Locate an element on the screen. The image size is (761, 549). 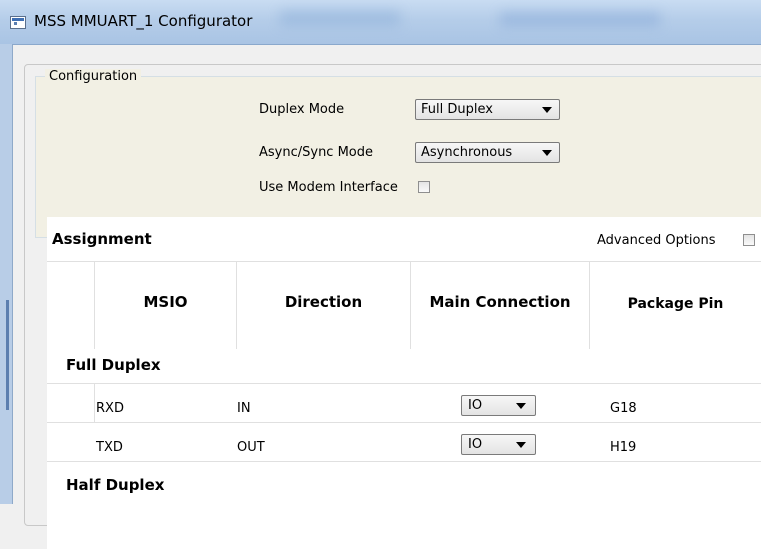
duplex-mode-select: Full Duplex is located at coordinates (487, 109).